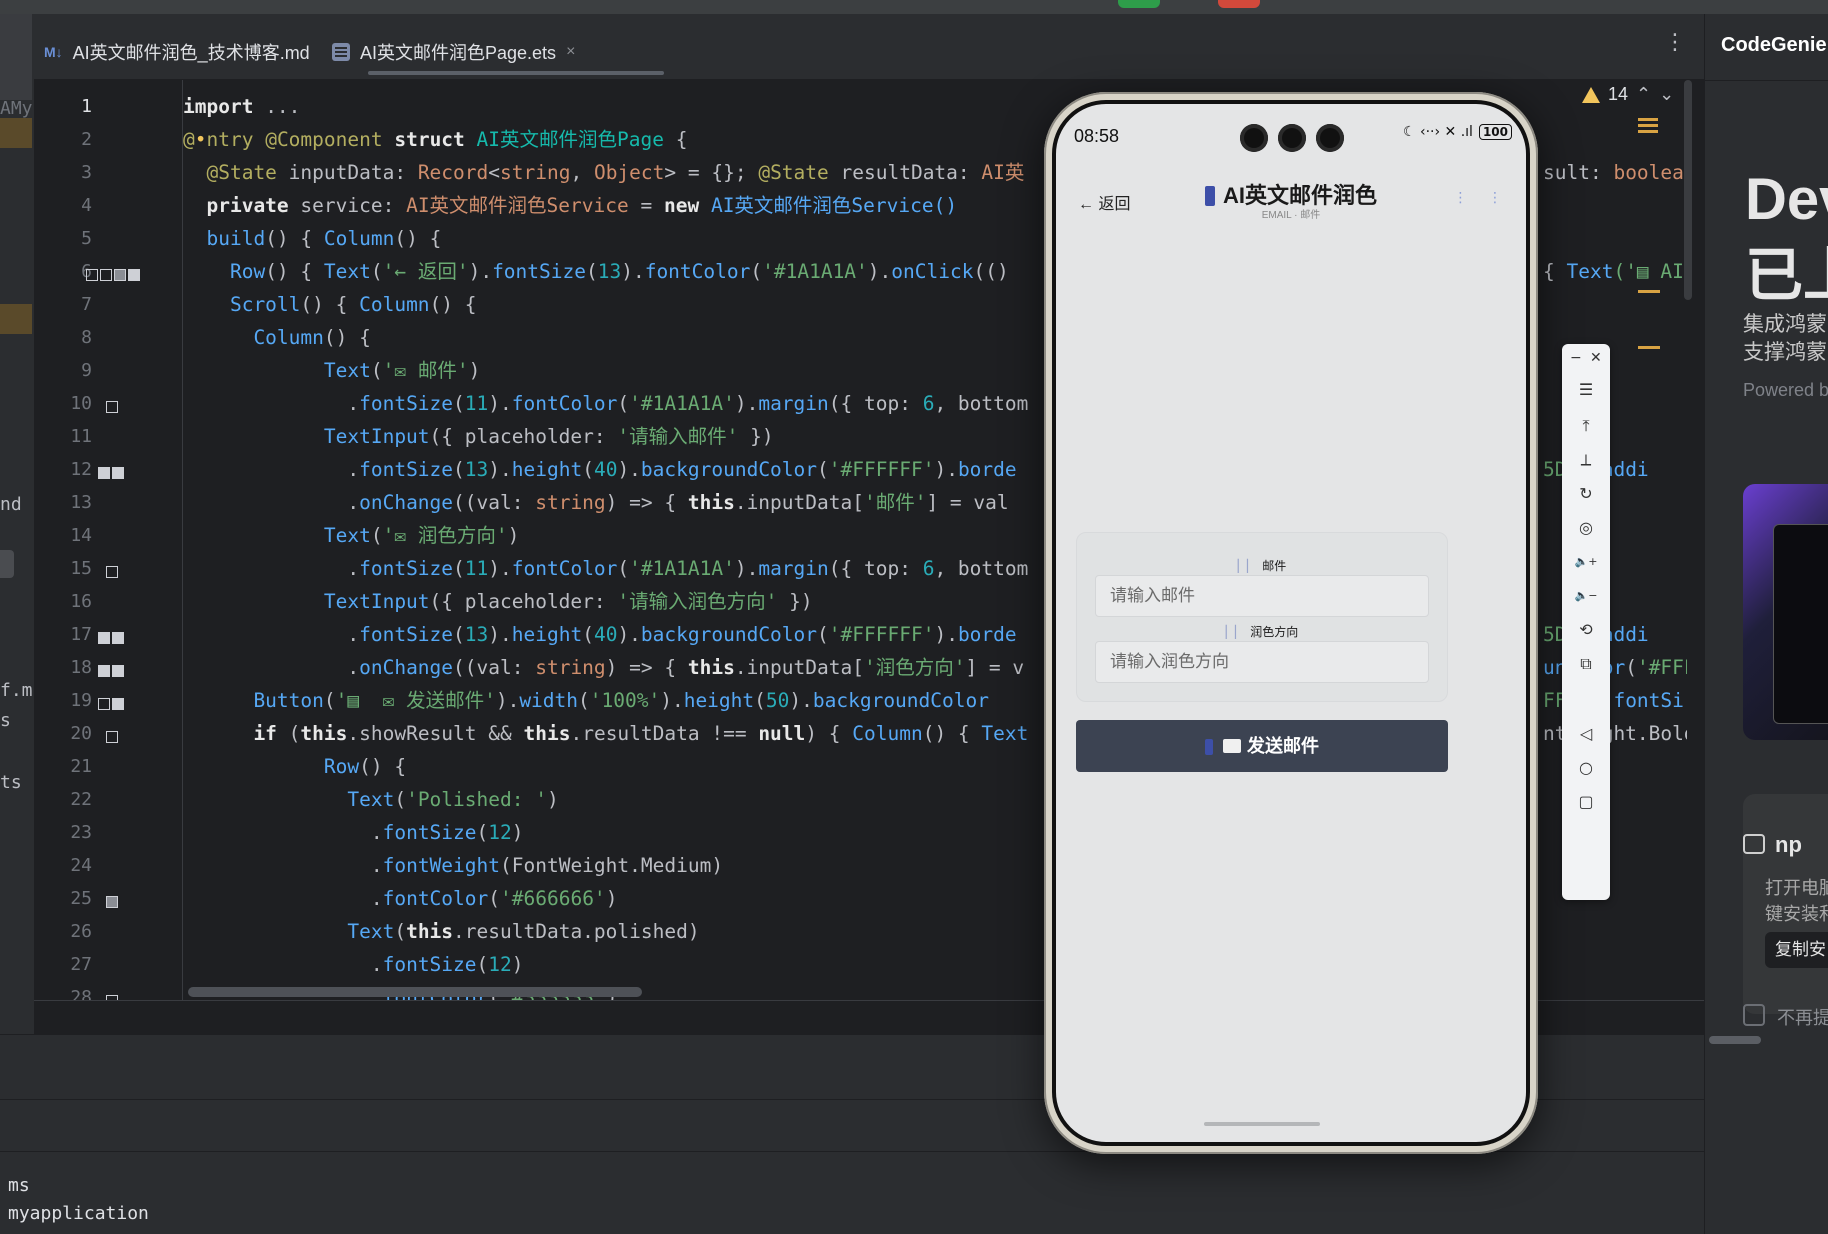  Describe the element at coordinates (1576, 358) in the screenshot. I see `minimize-icon: −` at that location.